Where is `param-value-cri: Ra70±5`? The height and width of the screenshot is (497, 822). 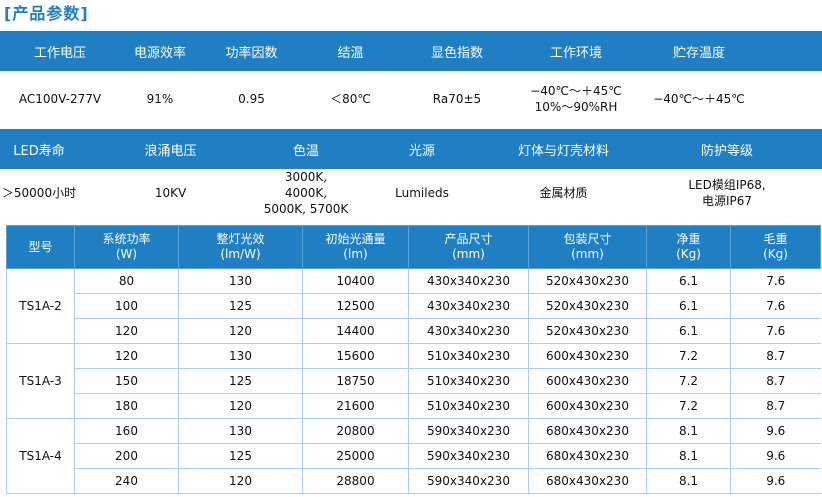
param-value-cri: Ra70±5 is located at coordinates (457, 99).